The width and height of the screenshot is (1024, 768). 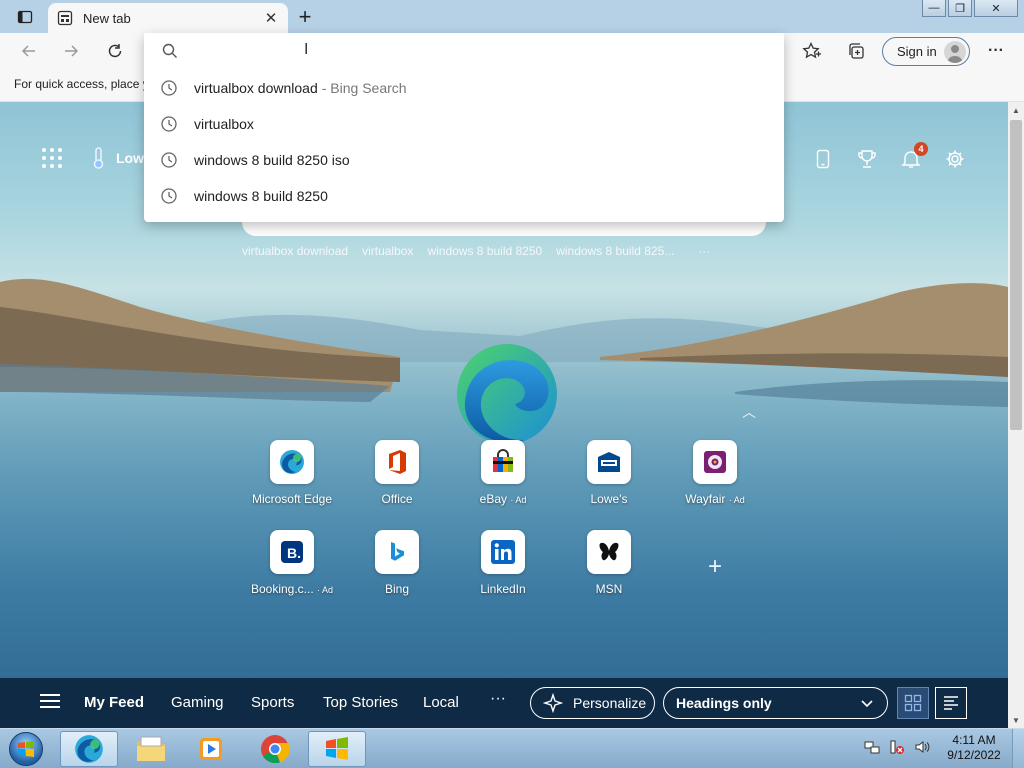 I want to click on layout-select: Headings only, so click(x=775, y=703).